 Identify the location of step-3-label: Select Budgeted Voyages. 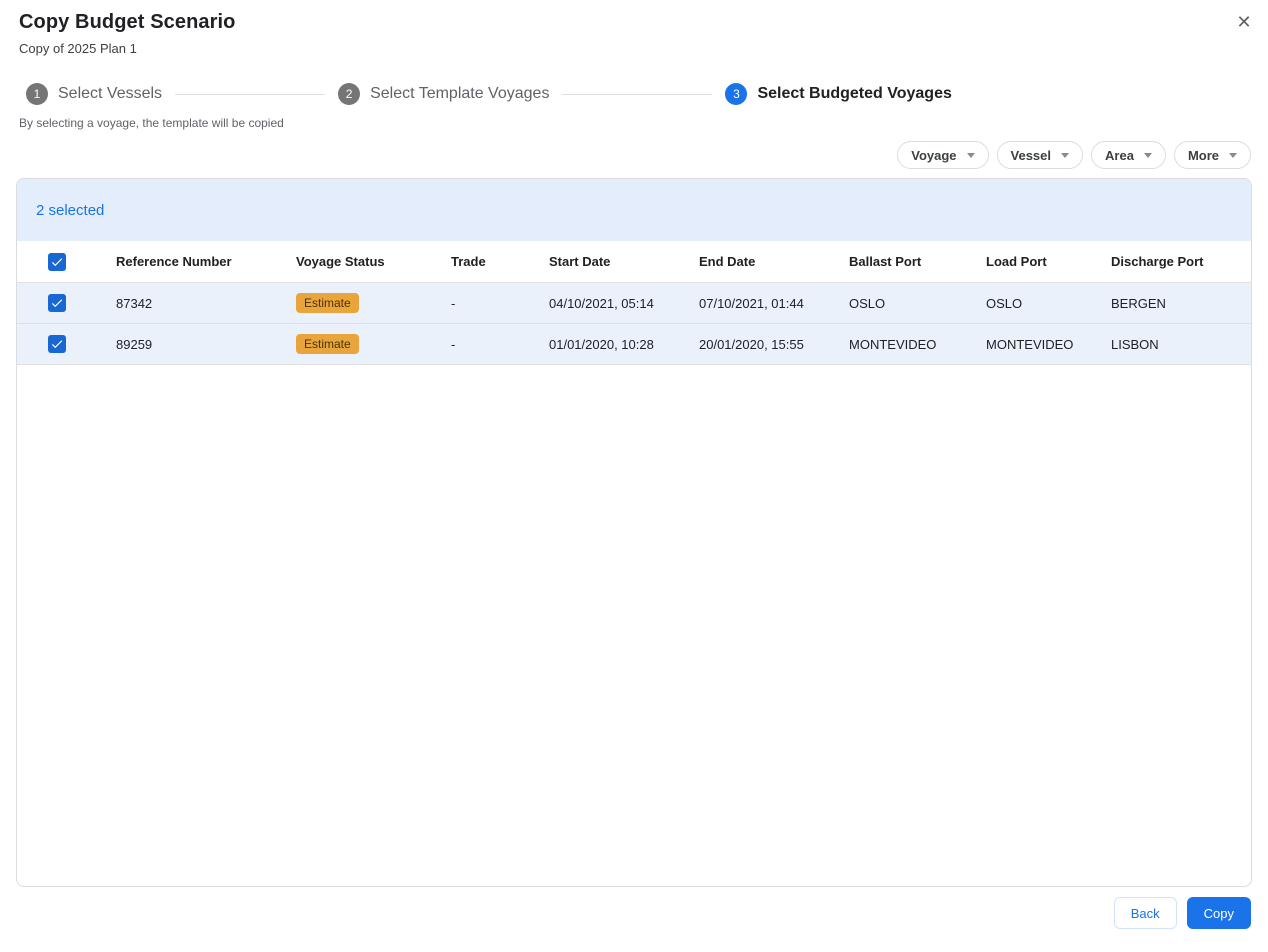
(854, 93).